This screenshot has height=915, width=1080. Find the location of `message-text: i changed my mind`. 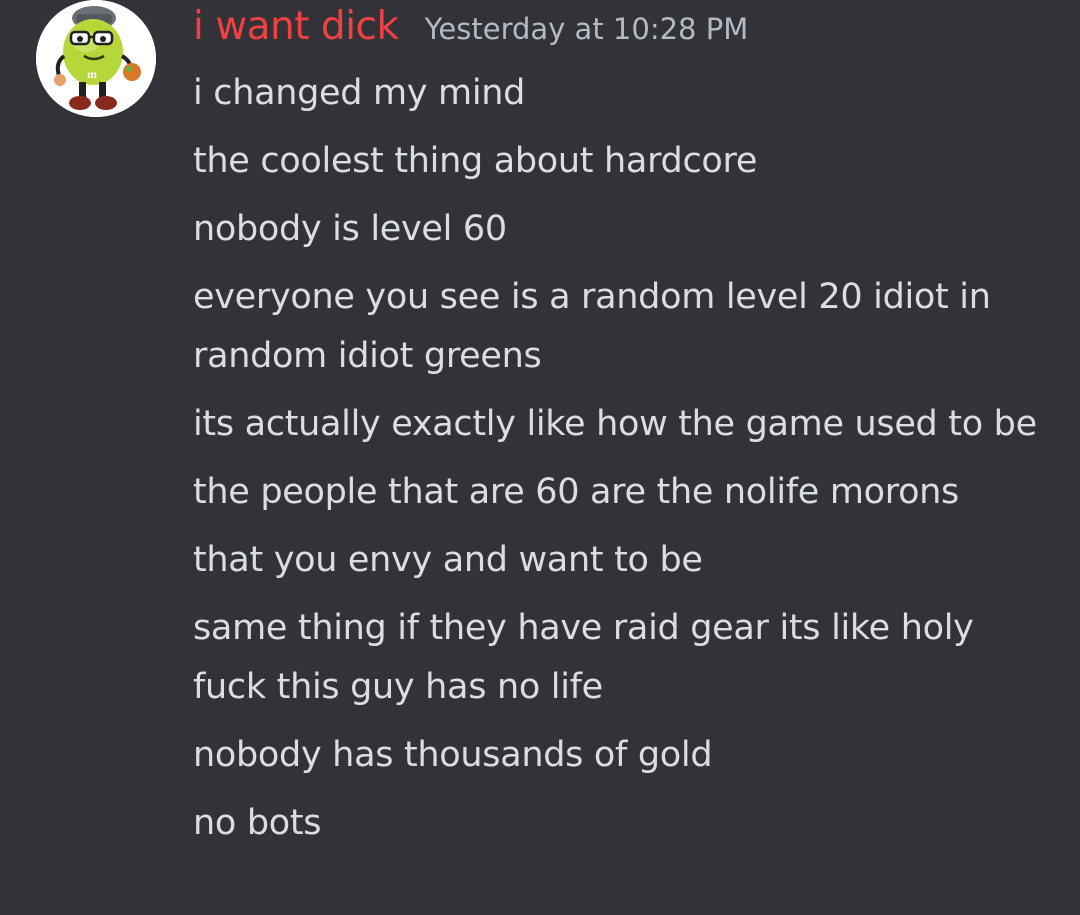

message-text: i changed my mind is located at coordinates (623, 93).